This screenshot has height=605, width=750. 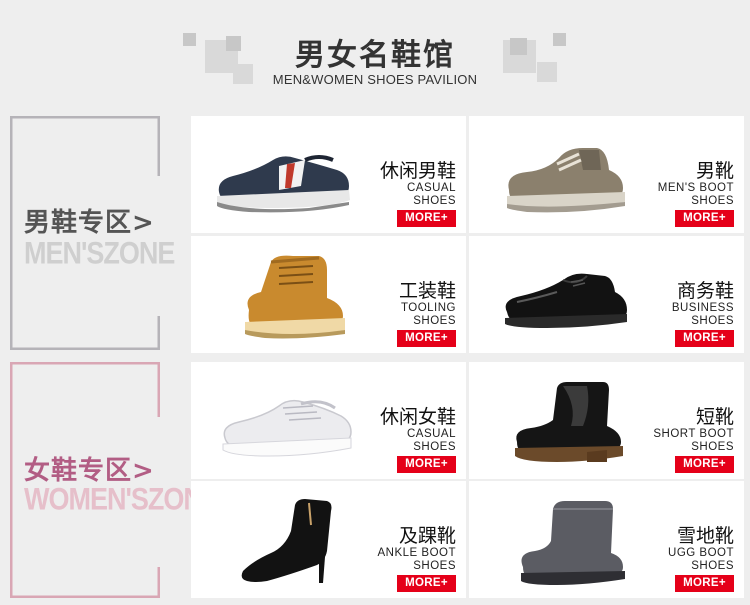 What do you see at coordinates (99, 253) in the screenshot?
I see `men-zone-label-en: MEN'SZONE` at bounding box center [99, 253].